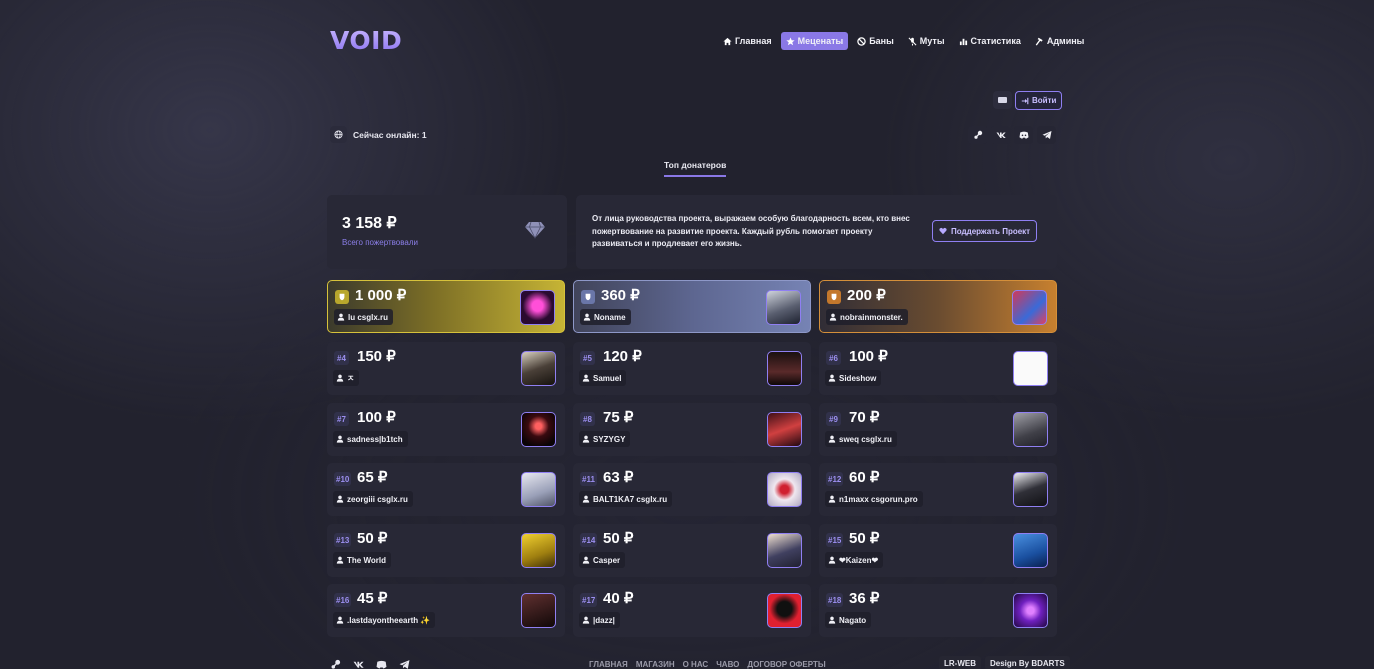  I want to click on donor-name-badge: Noname, so click(605, 317).